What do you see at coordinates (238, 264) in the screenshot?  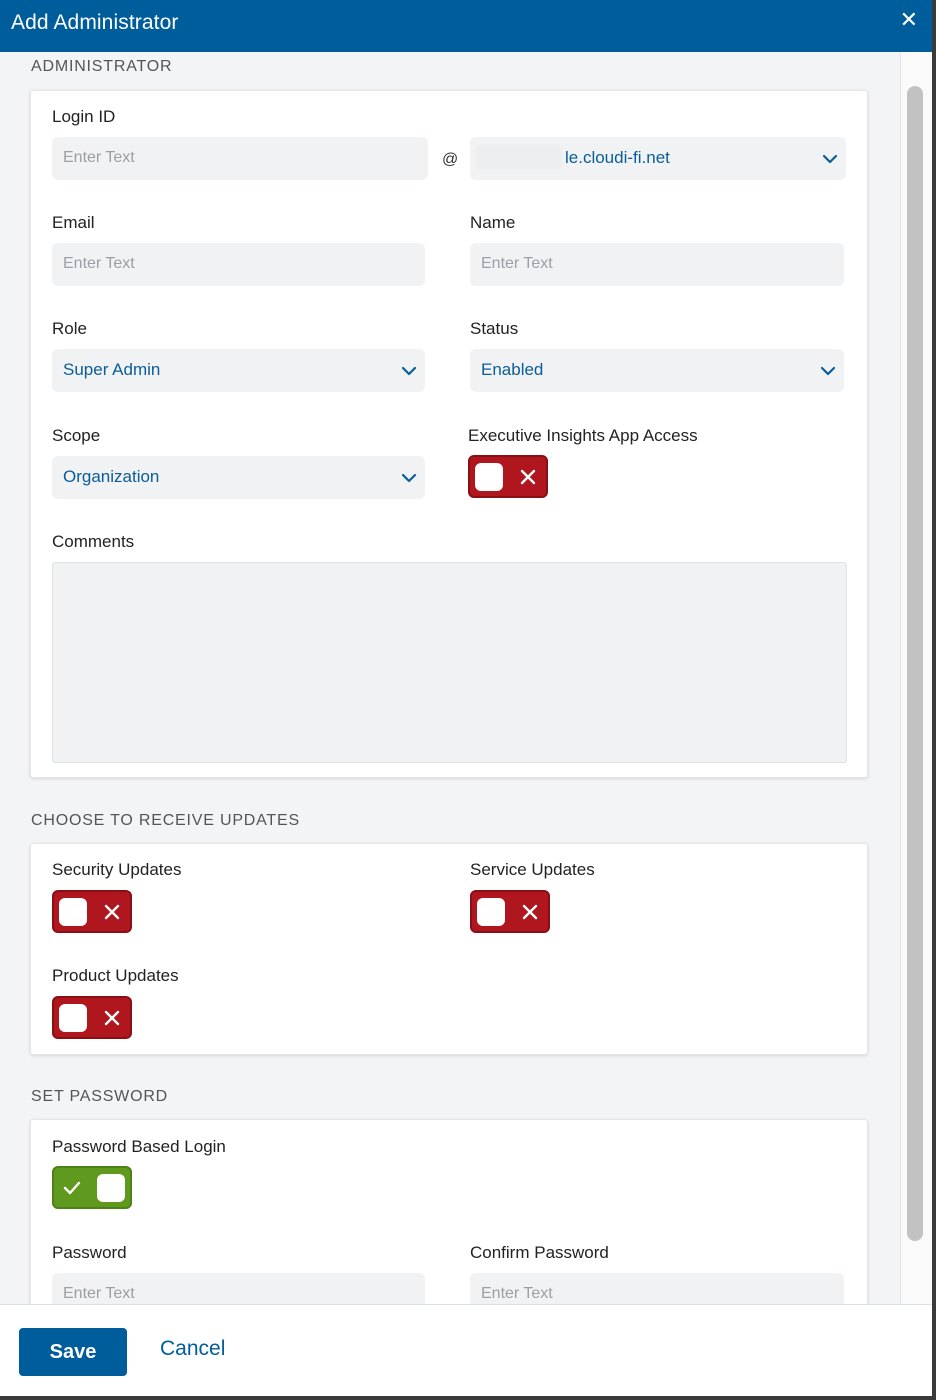 I see `email-input: Enter Text` at bounding box center [238, 264].